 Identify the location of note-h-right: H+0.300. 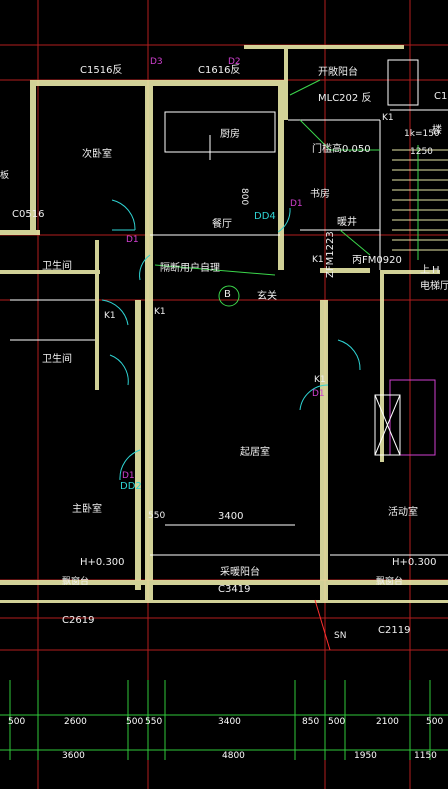
(414, 562).